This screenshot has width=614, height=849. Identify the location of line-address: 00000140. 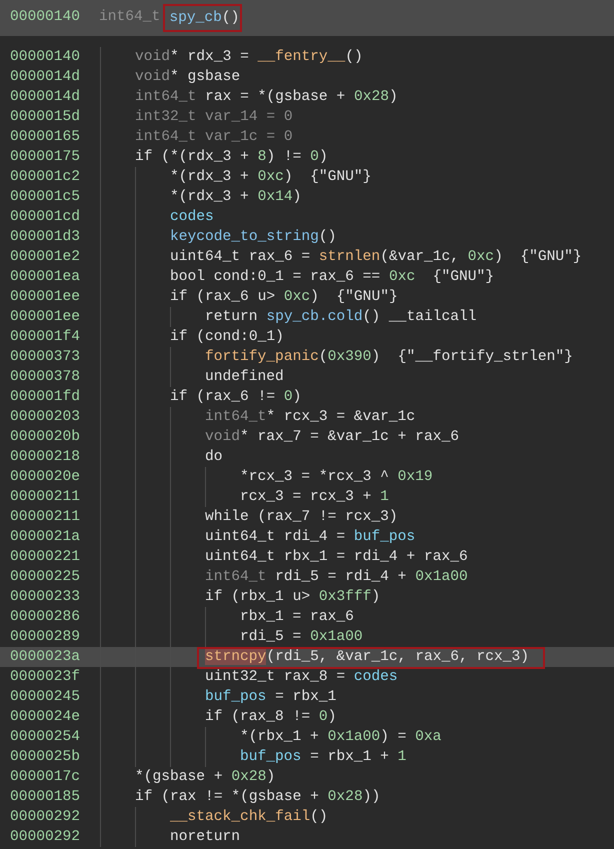
(45, 57).